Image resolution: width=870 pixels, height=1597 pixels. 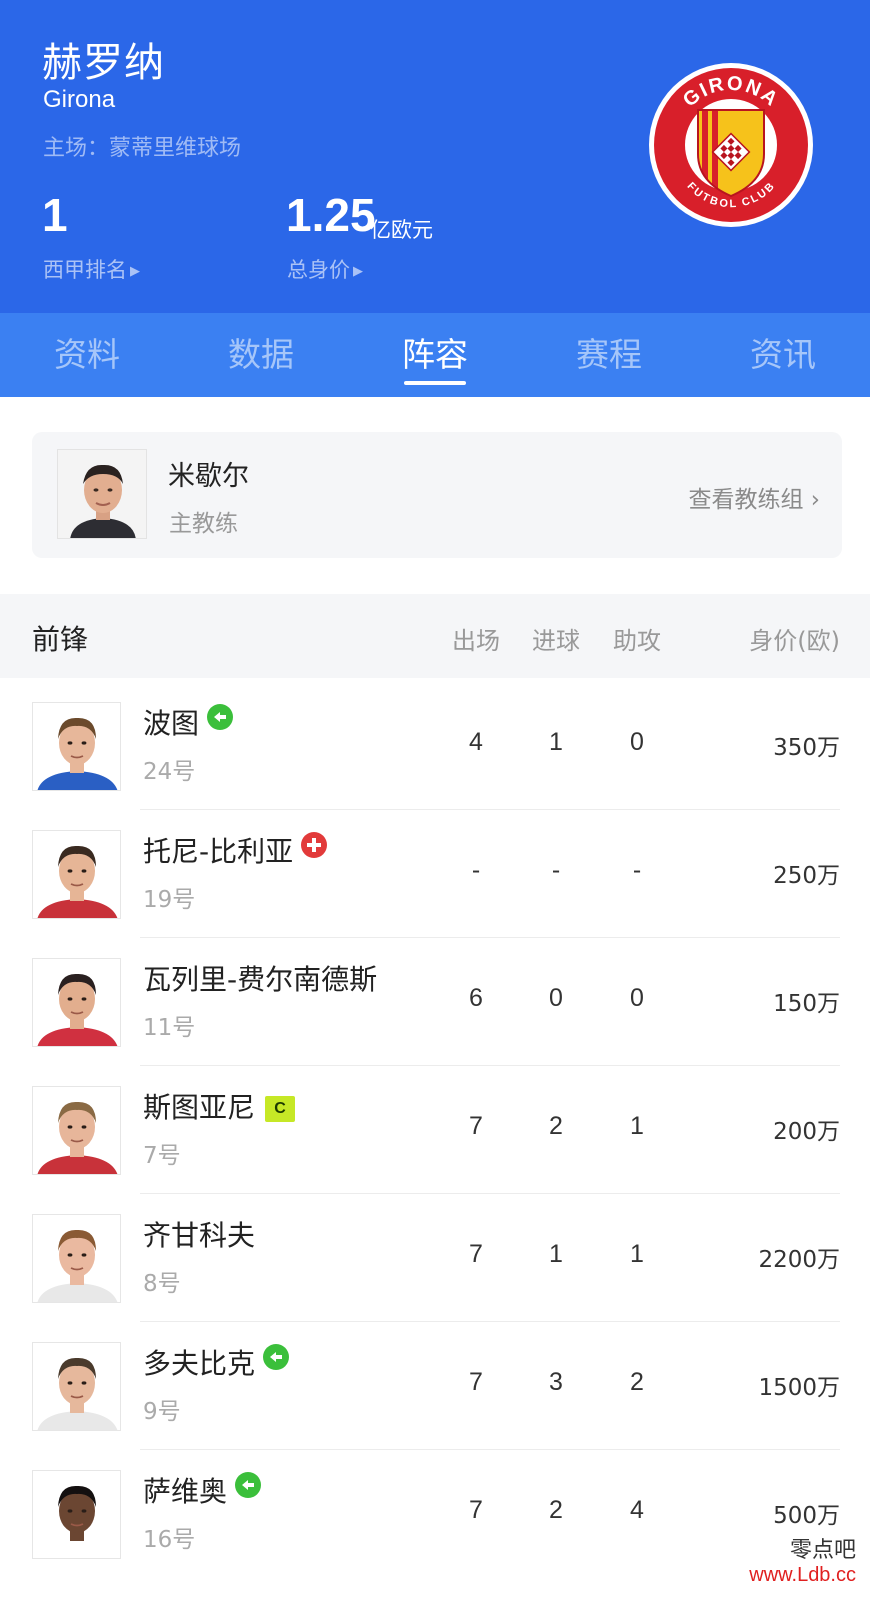 I want to click on player-name: 萨维奥, so click(x=185, y=1491).